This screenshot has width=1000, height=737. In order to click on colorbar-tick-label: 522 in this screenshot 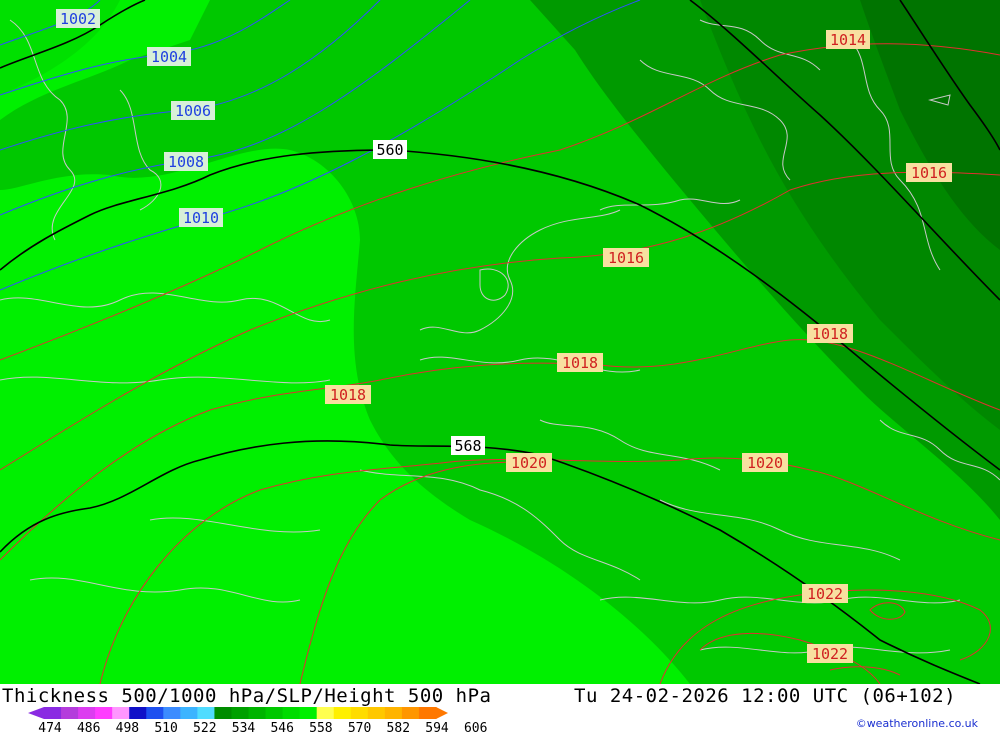, I will do `click(204, 727)`.